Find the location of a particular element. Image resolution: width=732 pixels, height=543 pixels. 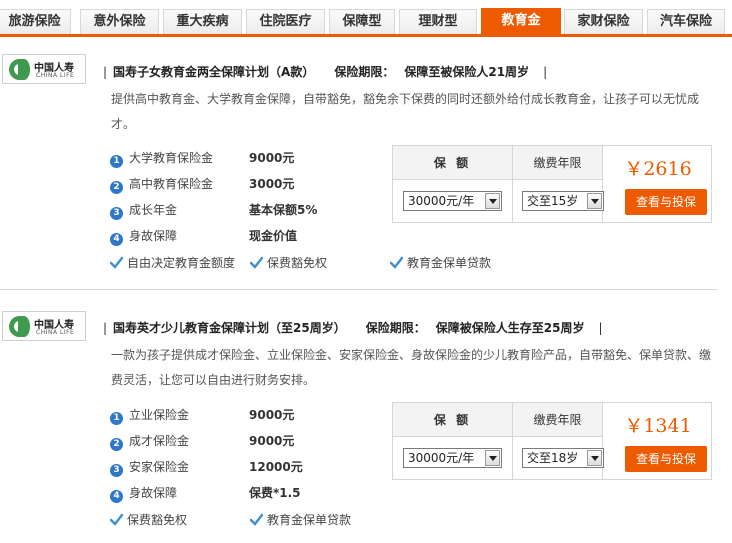

tab-auto-insurance: 汽车保险 is located at coordinates (686, 21).